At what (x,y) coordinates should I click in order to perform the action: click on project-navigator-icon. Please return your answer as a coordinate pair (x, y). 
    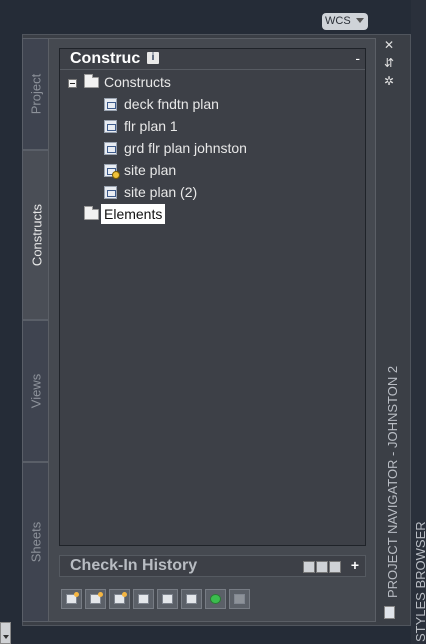
    Looking at the image, I should click on (389, 612).